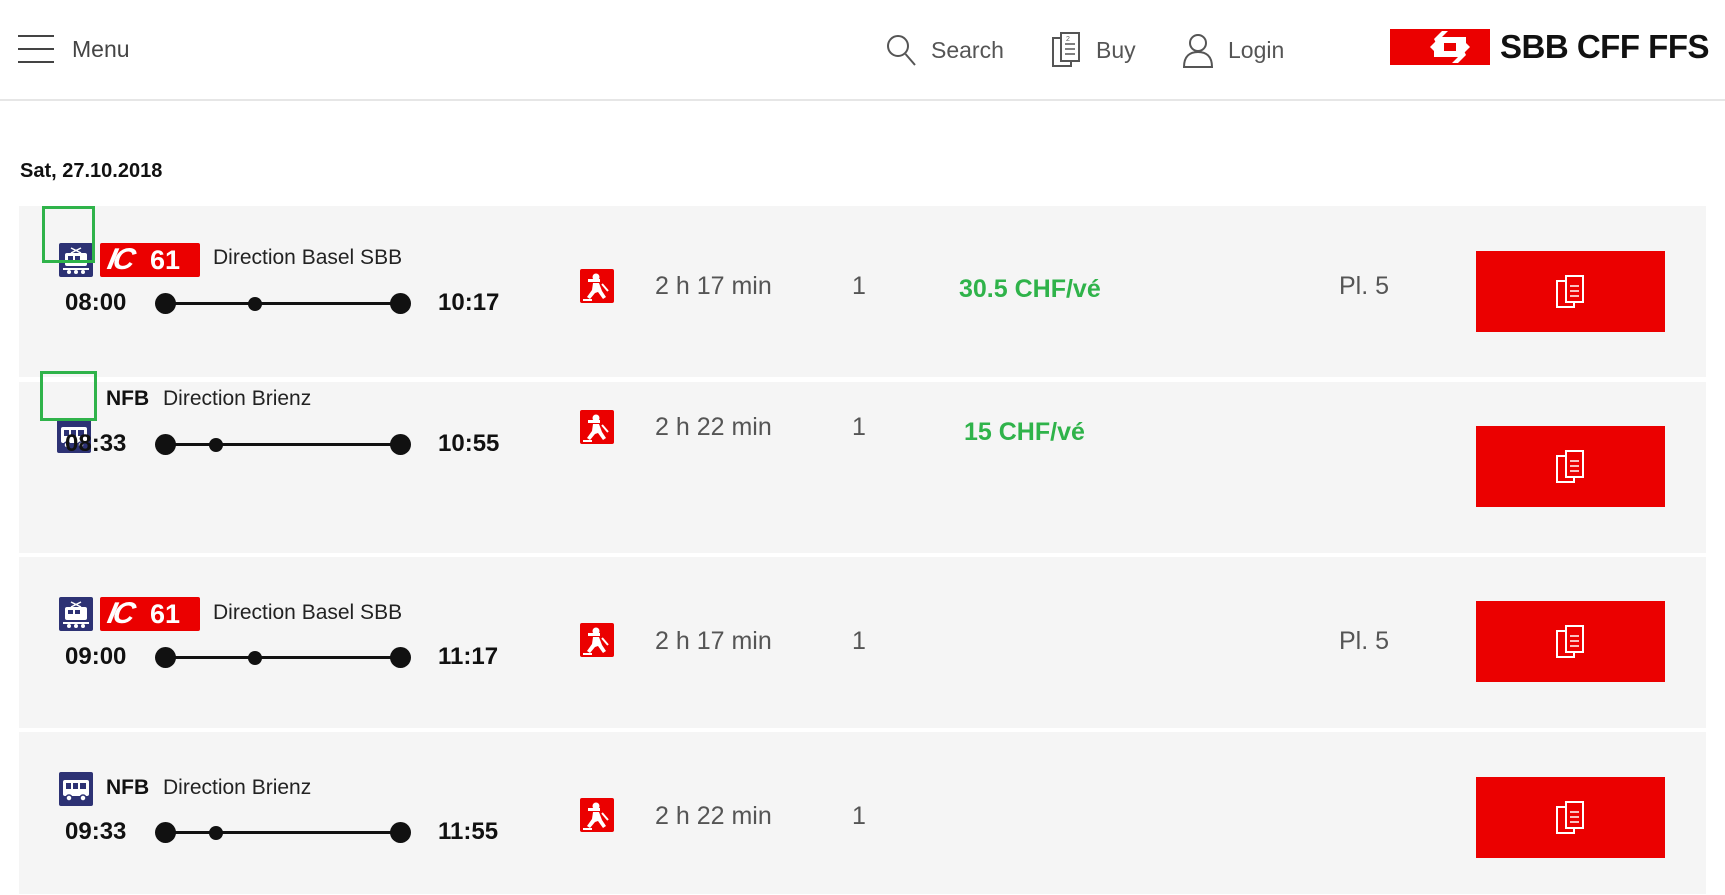  What do you see at coordinates (967, 49) in the screenshot?
I see `search-label: Search` at bounding box center [967, 49].